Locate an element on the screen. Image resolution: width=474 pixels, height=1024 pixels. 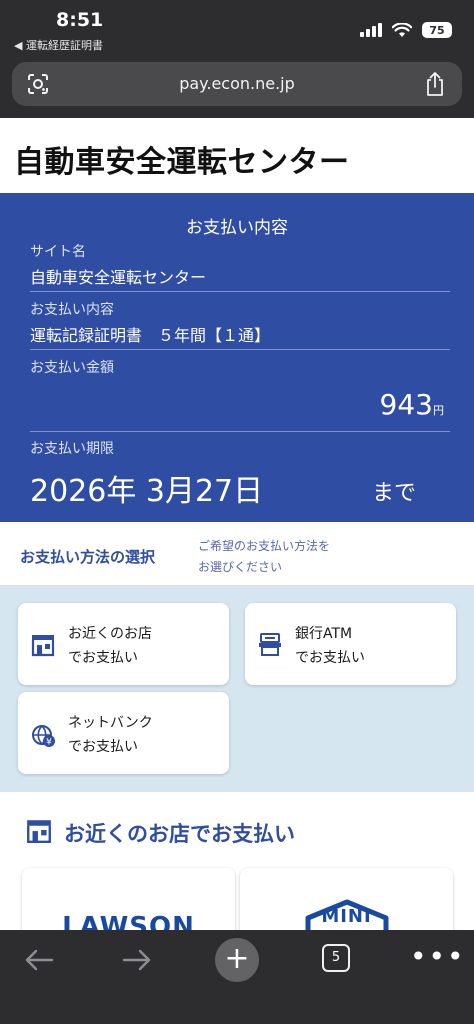
address-bar: pay.econ.ne.jp is located at coordinates (237, 84).